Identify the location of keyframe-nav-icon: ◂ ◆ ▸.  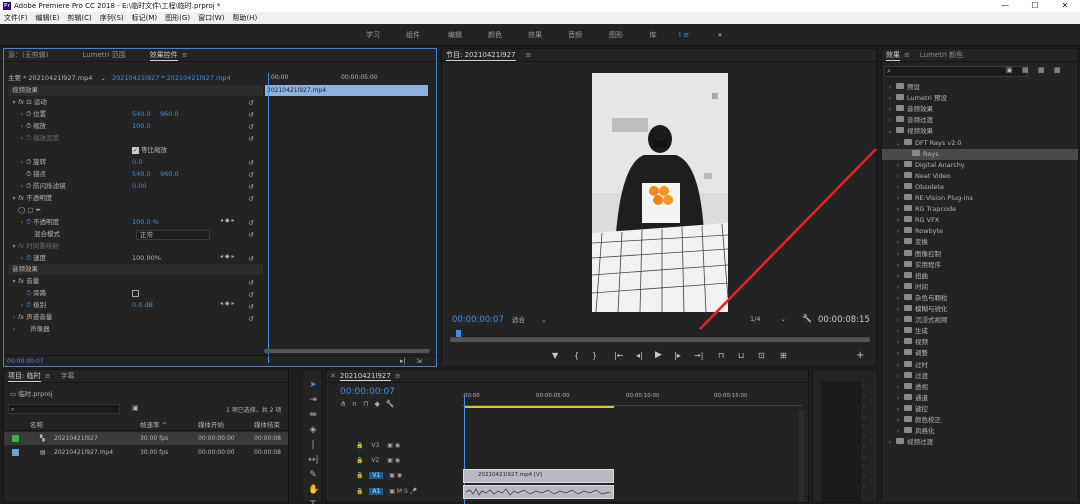
(227, 220).